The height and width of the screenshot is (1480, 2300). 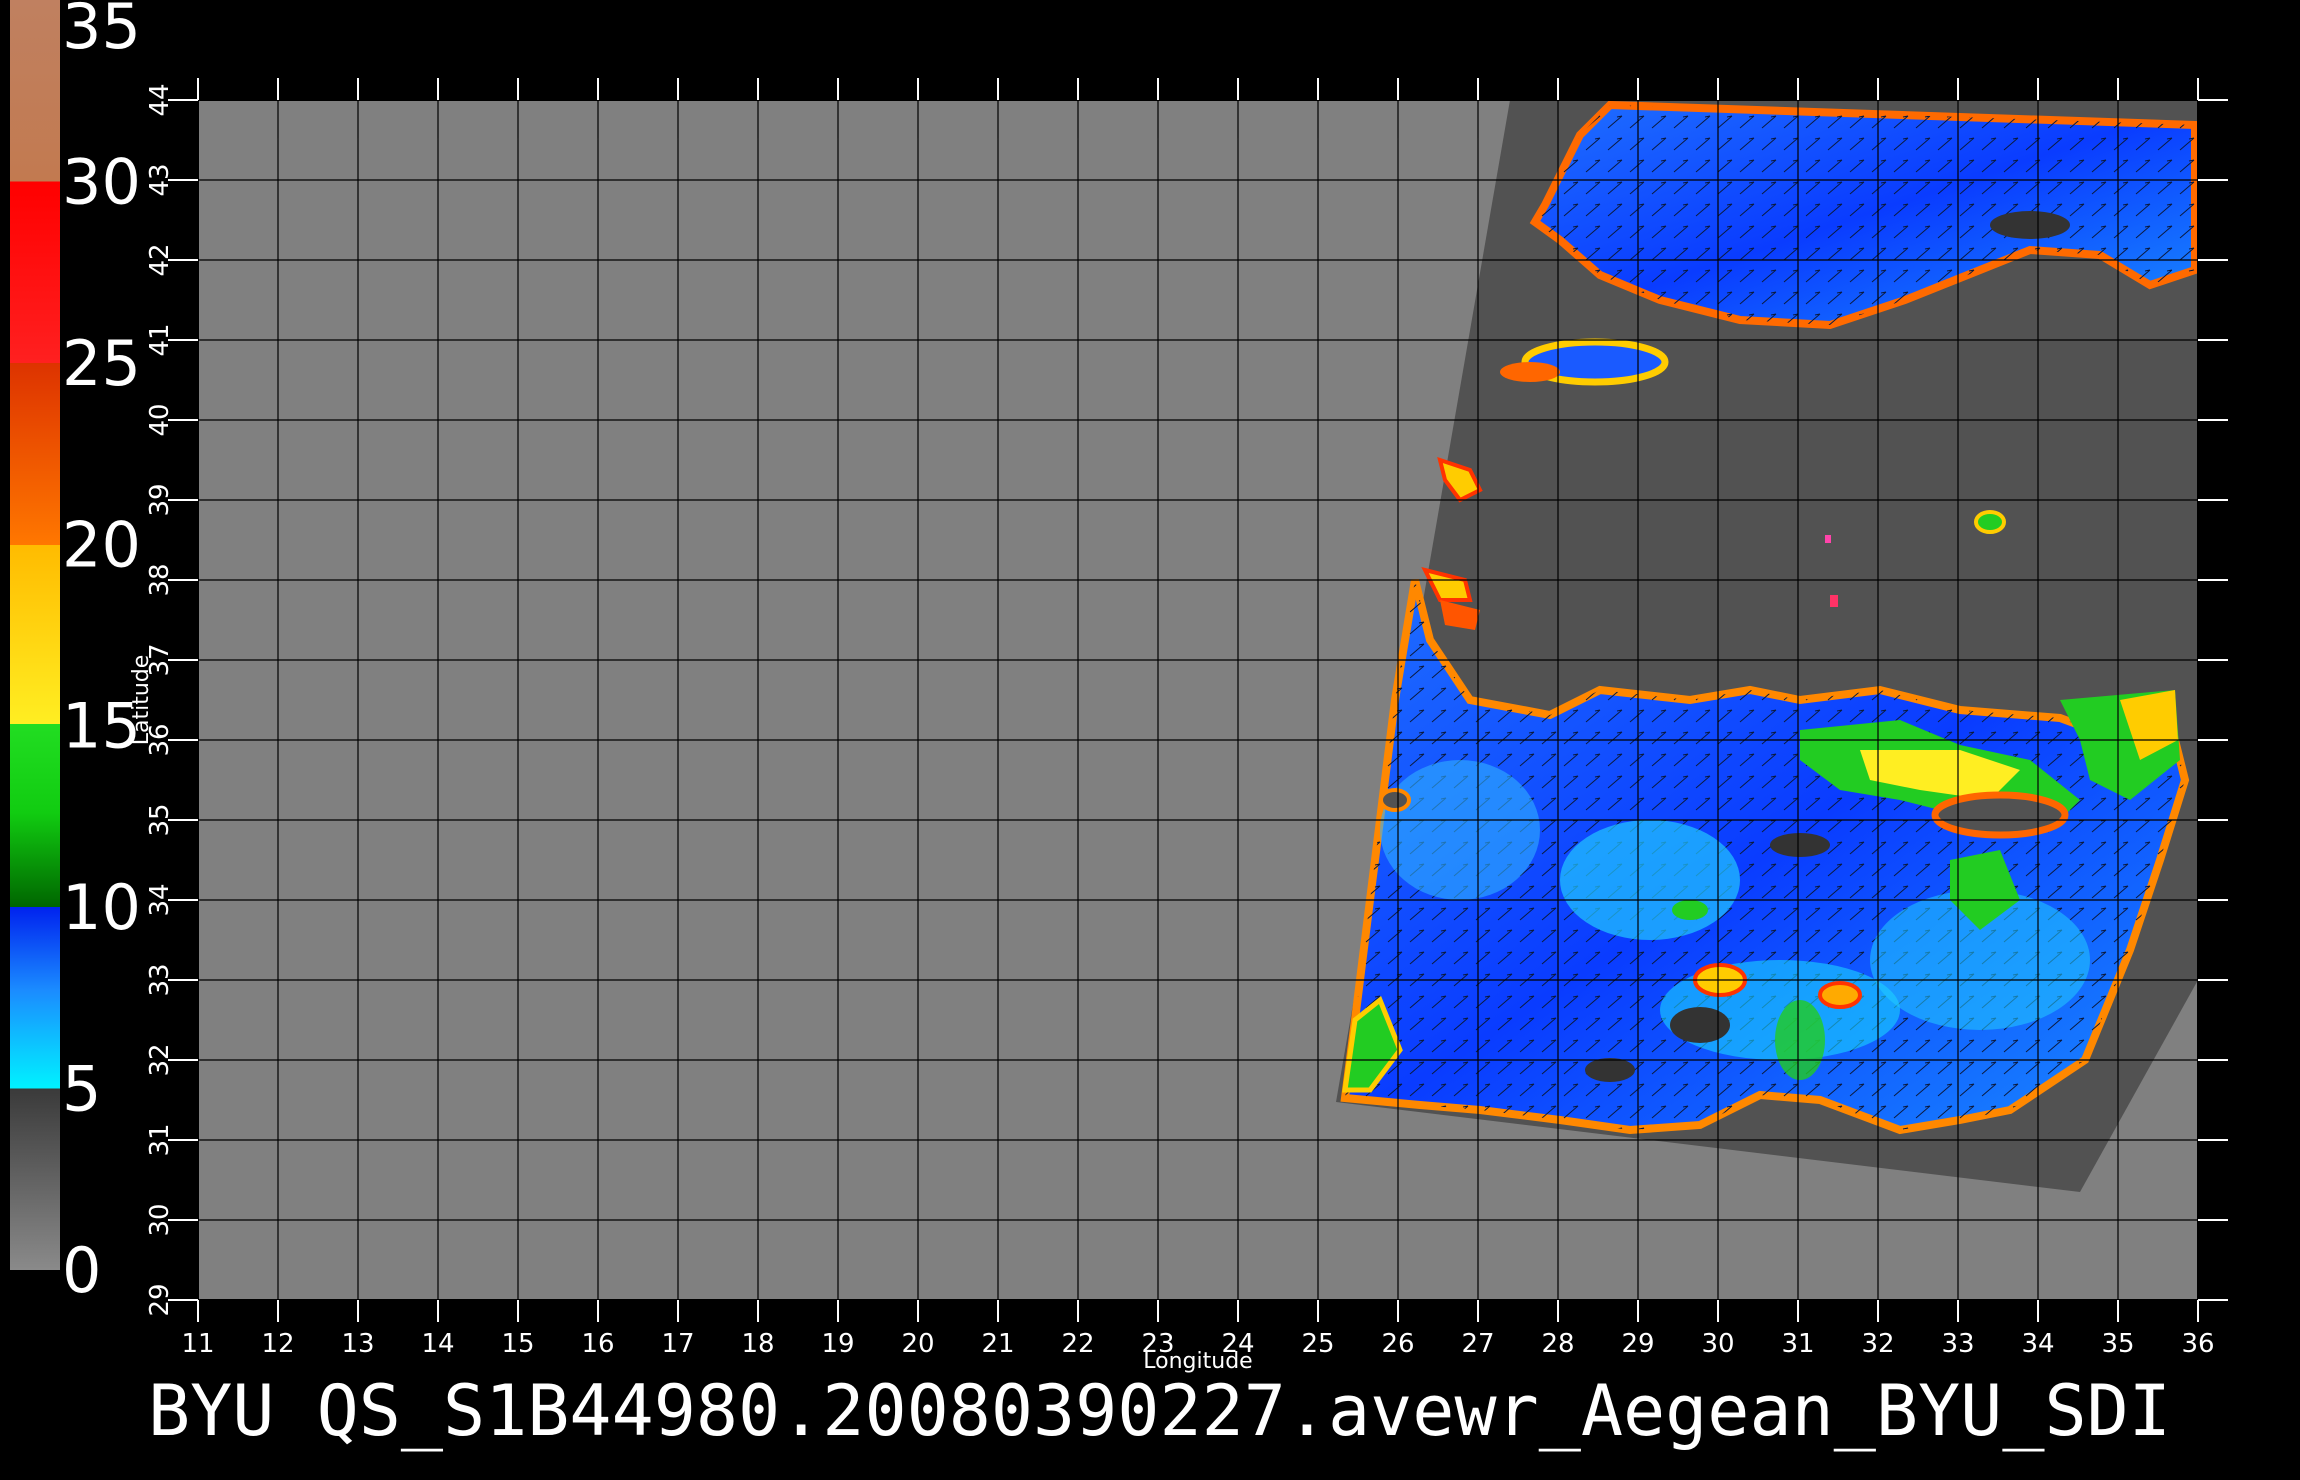 I want to click on color-scale-label: 25, so click(x=101, y=363).